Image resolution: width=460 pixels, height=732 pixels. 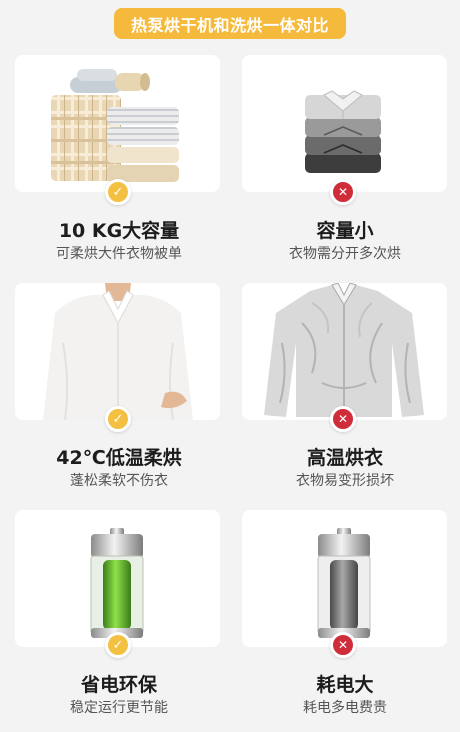 What do you see at coordinates (344, 578) in the screenshot?
I see `grey-battery-image` at bounding box center [344, 578].